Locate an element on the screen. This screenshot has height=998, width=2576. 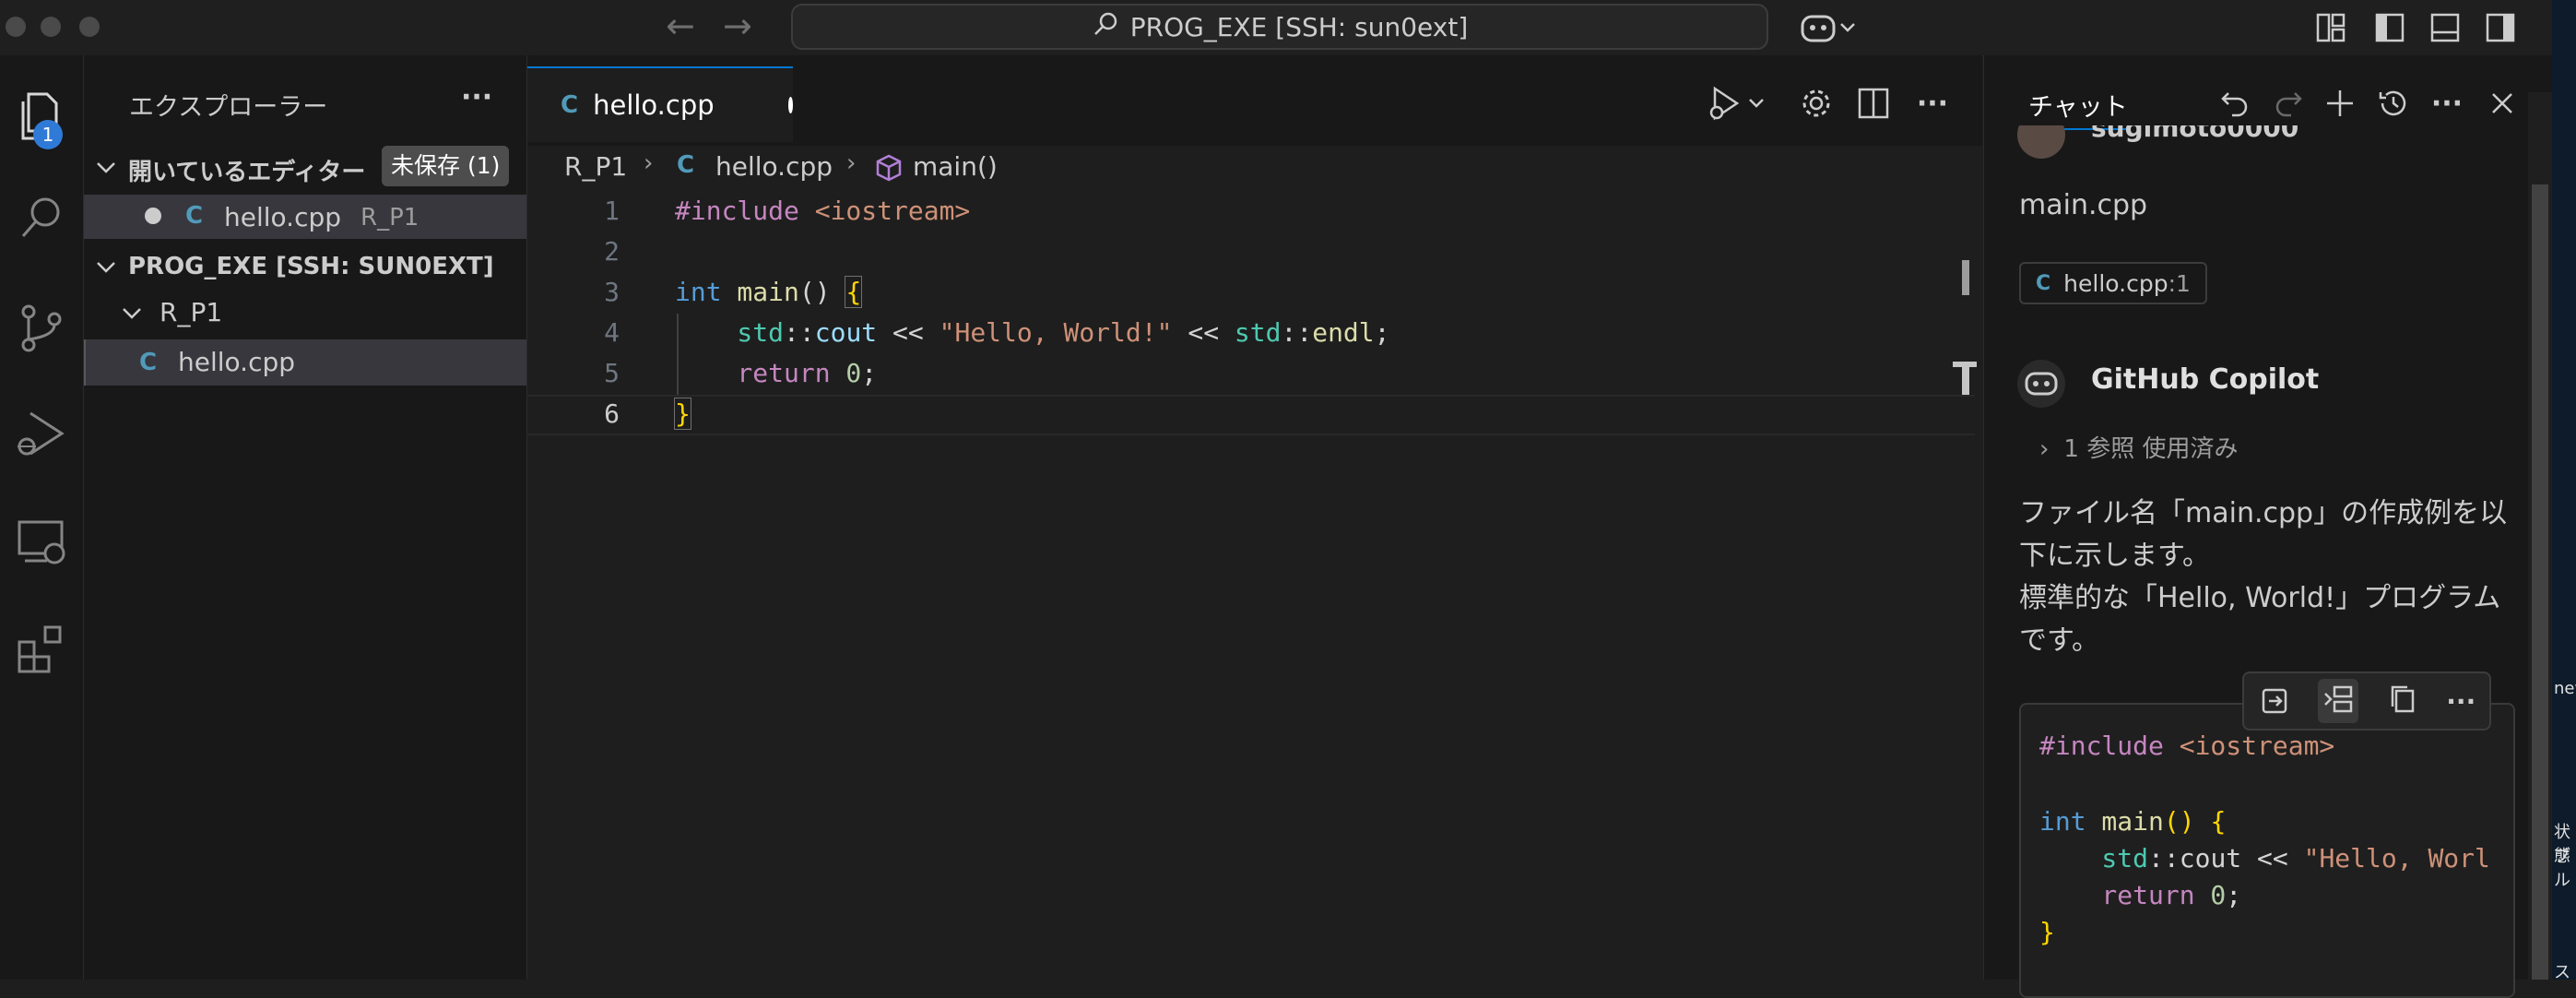
chat-code-line-5: return 0; is located at coordinates (2140, 895).